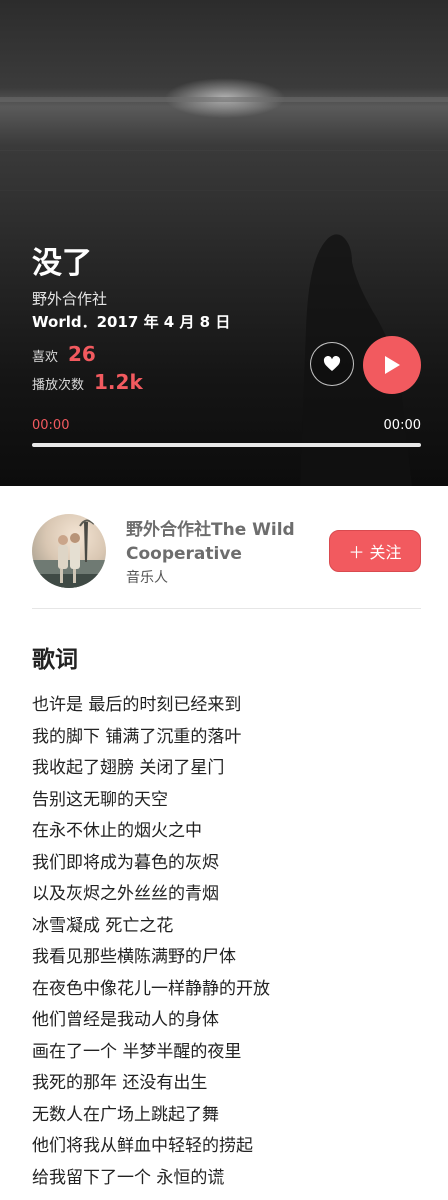 The width and height of the screenshot is (448, 1200). I want to click on lyric-line: 我死的那年 还没有出生, so click(120, 1083).